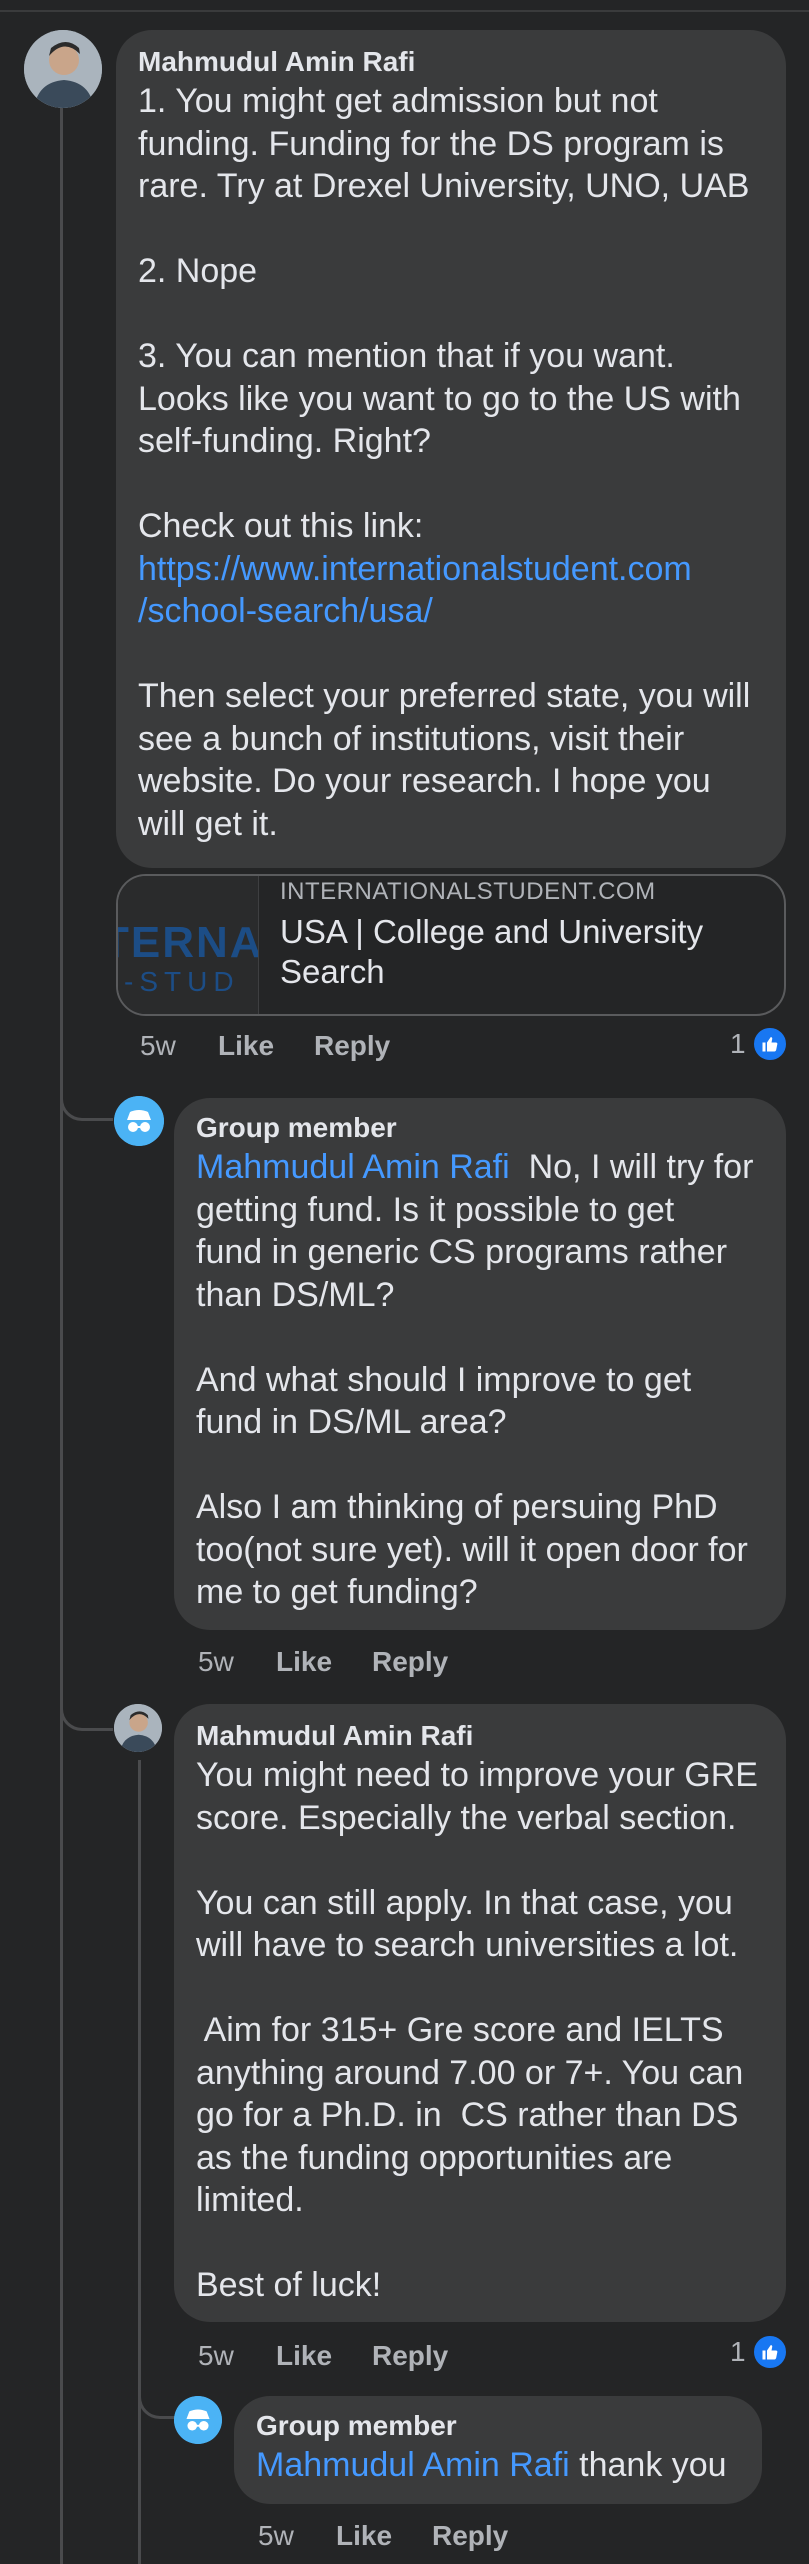 This screenshot has height=2564, width=809. What do you see at coordinates (460, 2030) in the screenshot?
I see `text-line: Aim for 315+ Gre score and IELTS` at bounding box center [460, 2030].